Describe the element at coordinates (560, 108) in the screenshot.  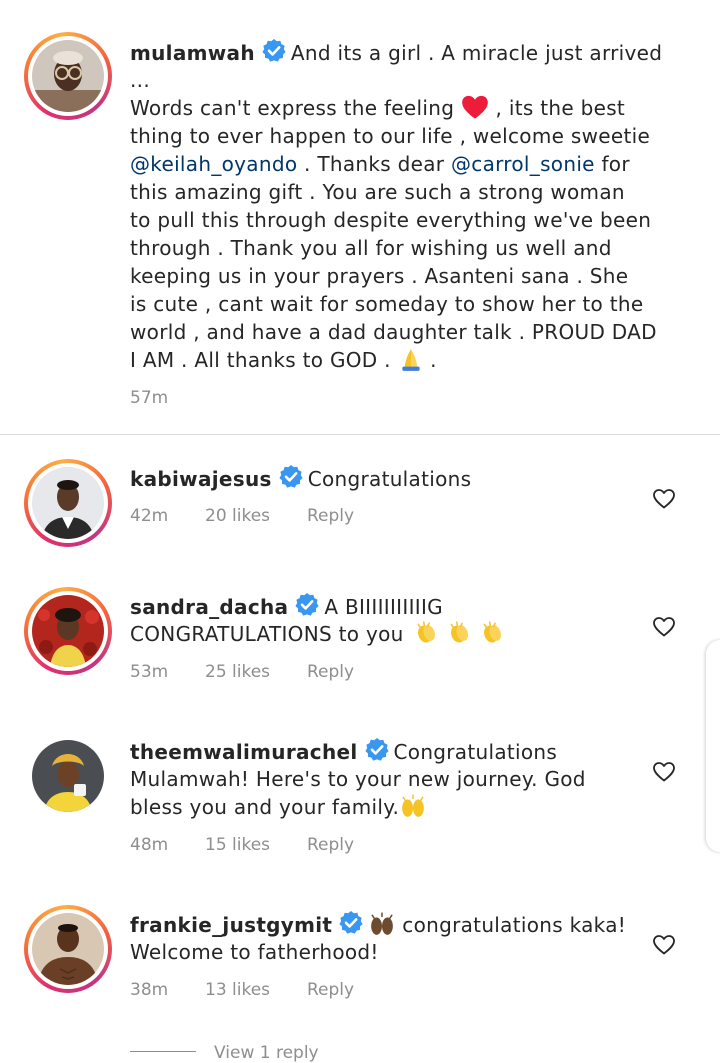
I see `caption-line: , its the best` at that location.